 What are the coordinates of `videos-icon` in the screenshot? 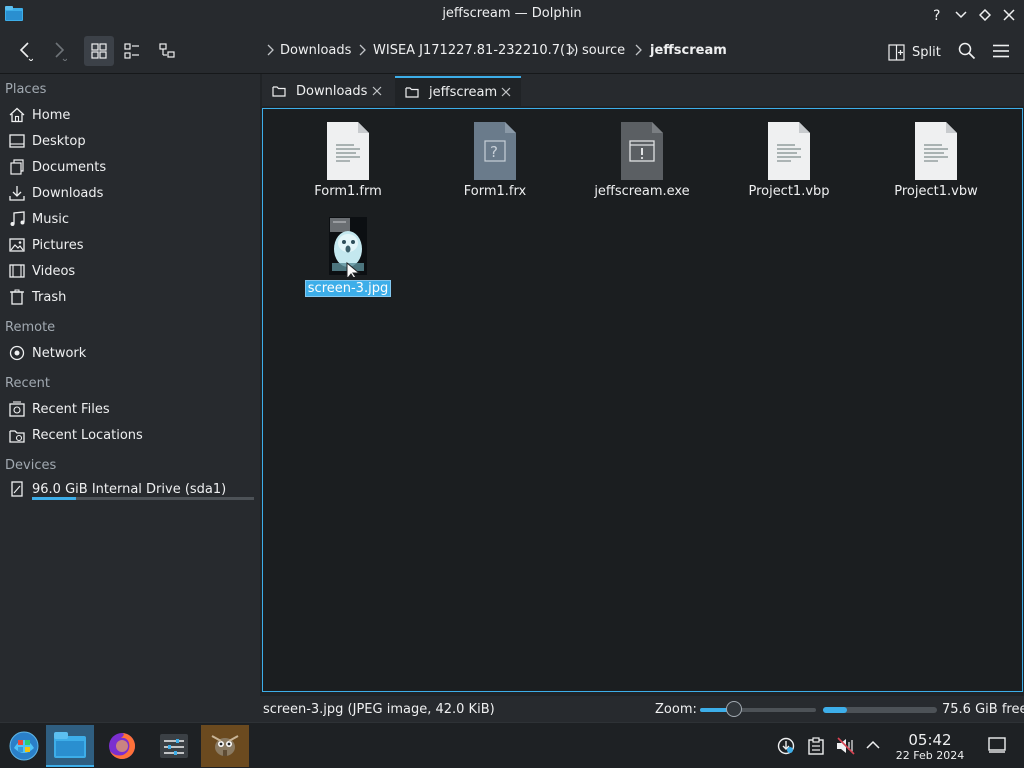 It's located at (17, 271).